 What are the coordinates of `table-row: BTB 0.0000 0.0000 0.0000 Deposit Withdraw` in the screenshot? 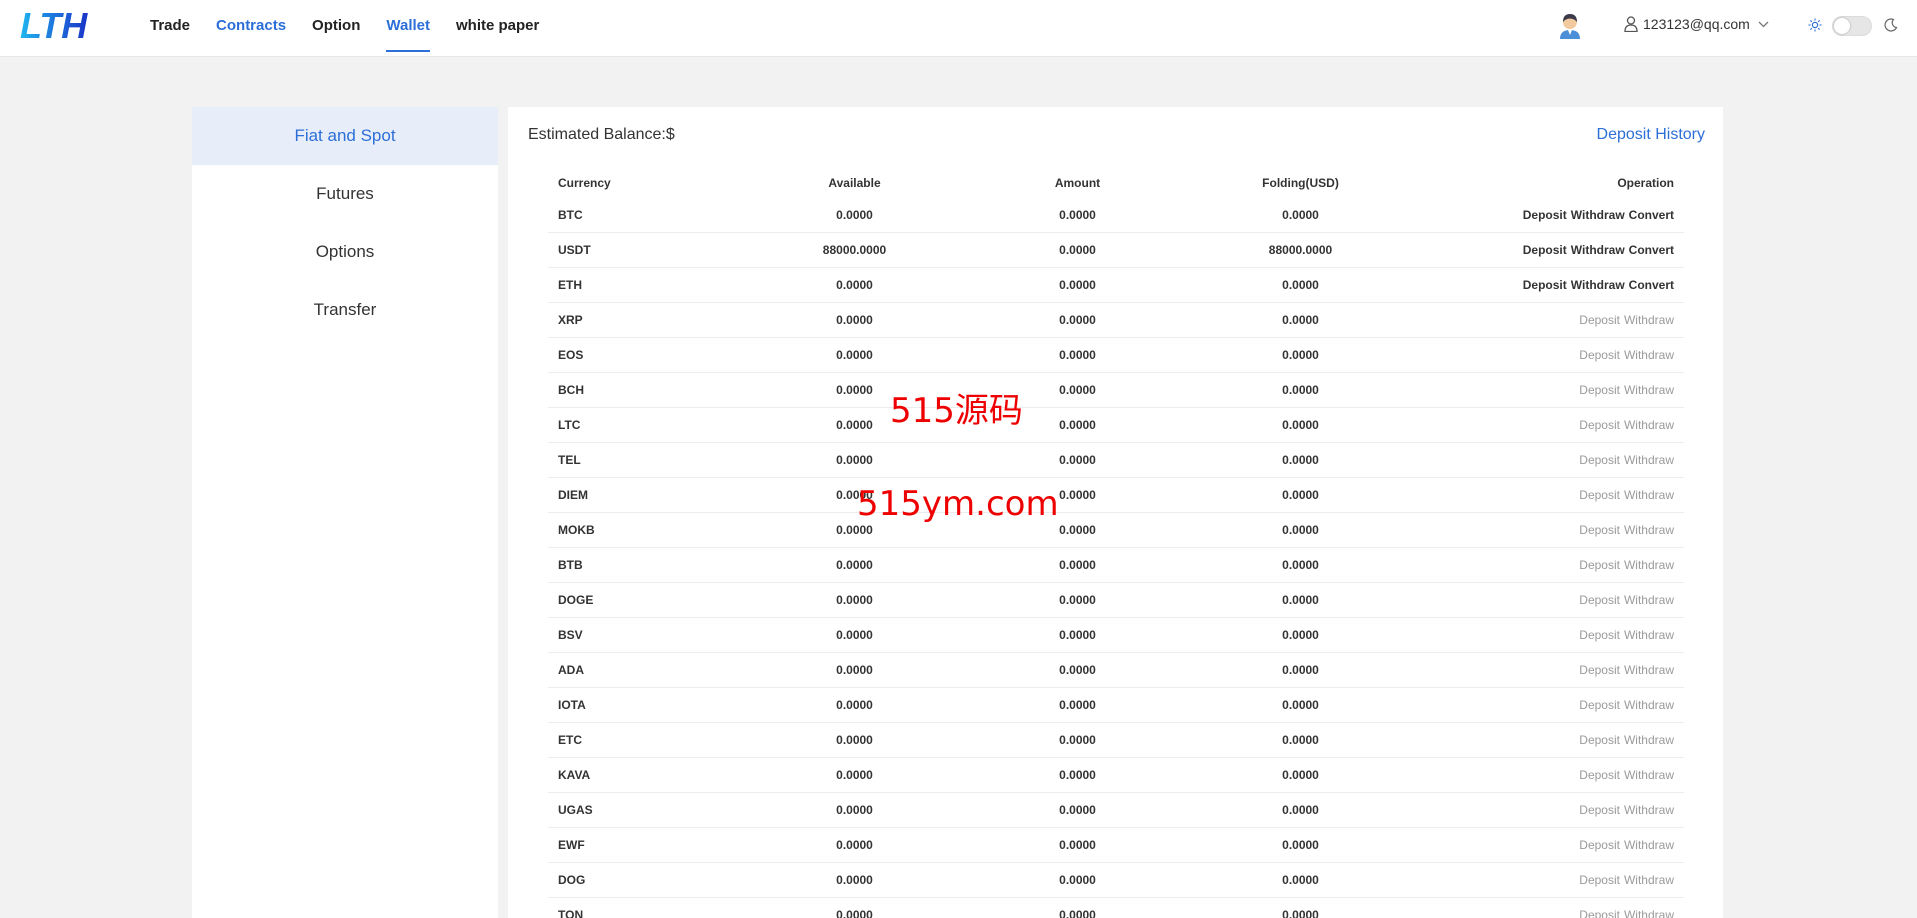 It's located at (1116, 565).